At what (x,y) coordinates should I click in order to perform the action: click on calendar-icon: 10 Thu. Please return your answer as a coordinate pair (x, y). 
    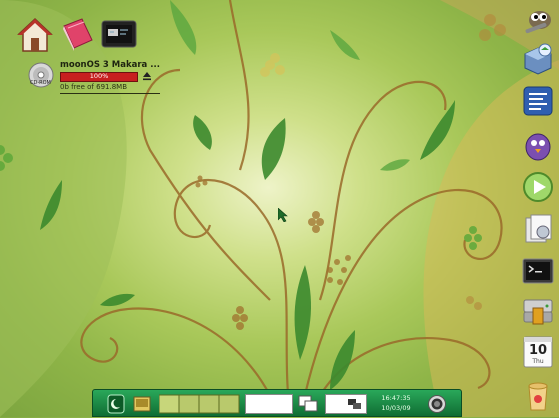
    Looking at the image, I should click on (538, 352).